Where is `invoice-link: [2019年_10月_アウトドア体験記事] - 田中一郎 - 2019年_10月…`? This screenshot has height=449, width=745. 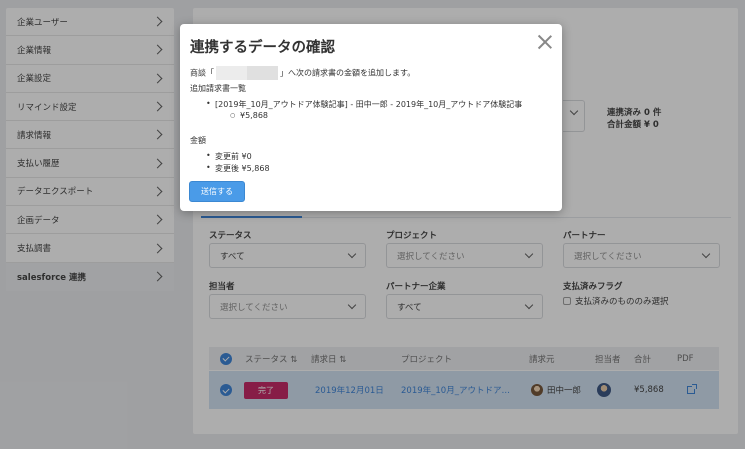
invoice-link: [2019年_10月_アウトドア体験記事] - 田中一郎 - 2019年_10月… is located at coordinates (364, 104).